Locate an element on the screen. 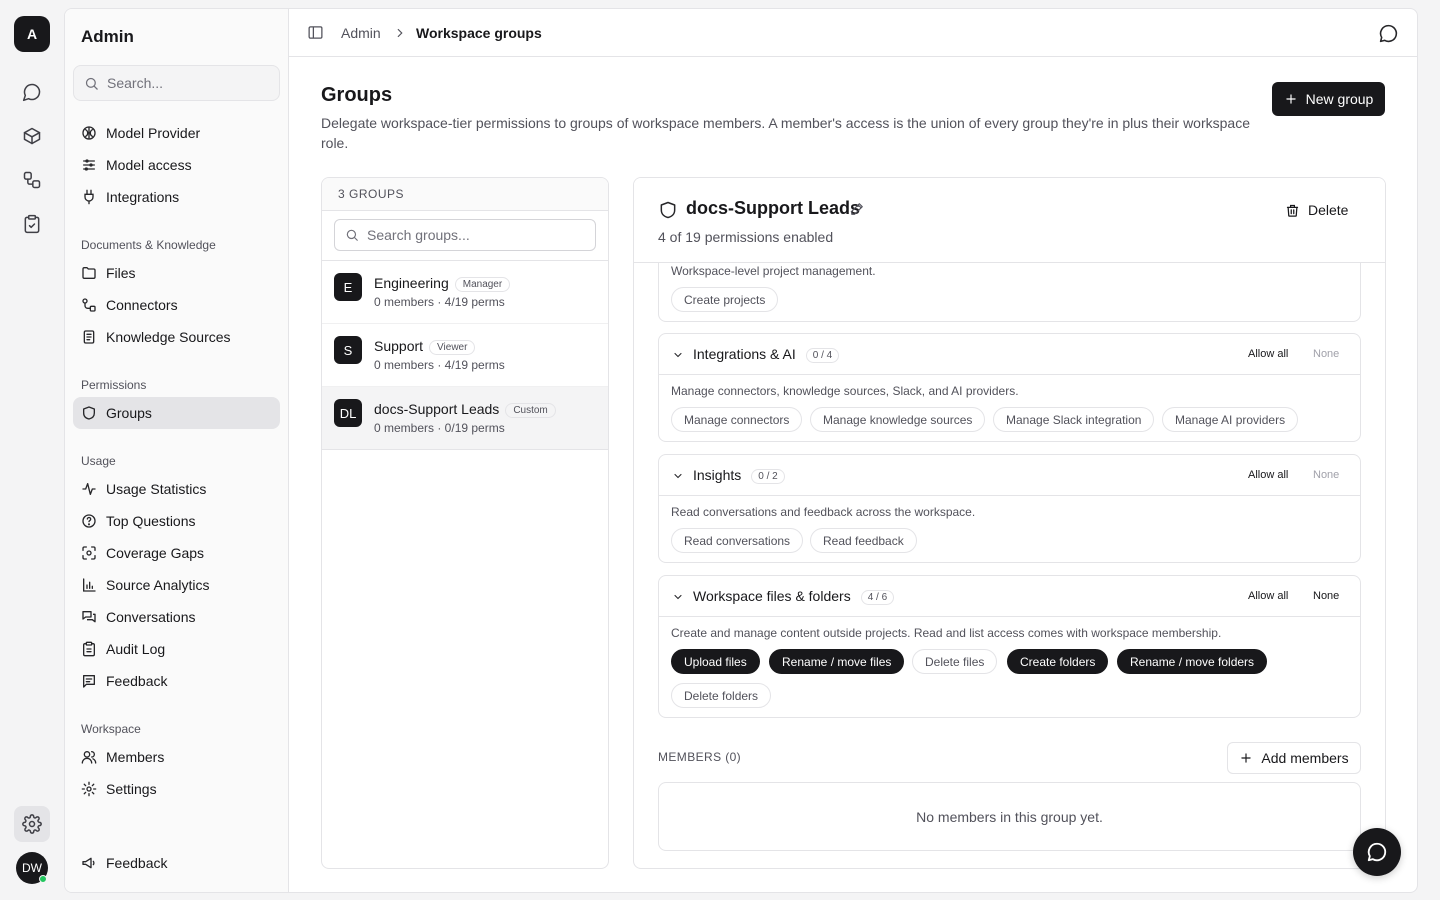 Image resolution: width=1440 pixels, height=900 pixels. sidebar-item-label: Top Questions is located at coordinates (151, 521).